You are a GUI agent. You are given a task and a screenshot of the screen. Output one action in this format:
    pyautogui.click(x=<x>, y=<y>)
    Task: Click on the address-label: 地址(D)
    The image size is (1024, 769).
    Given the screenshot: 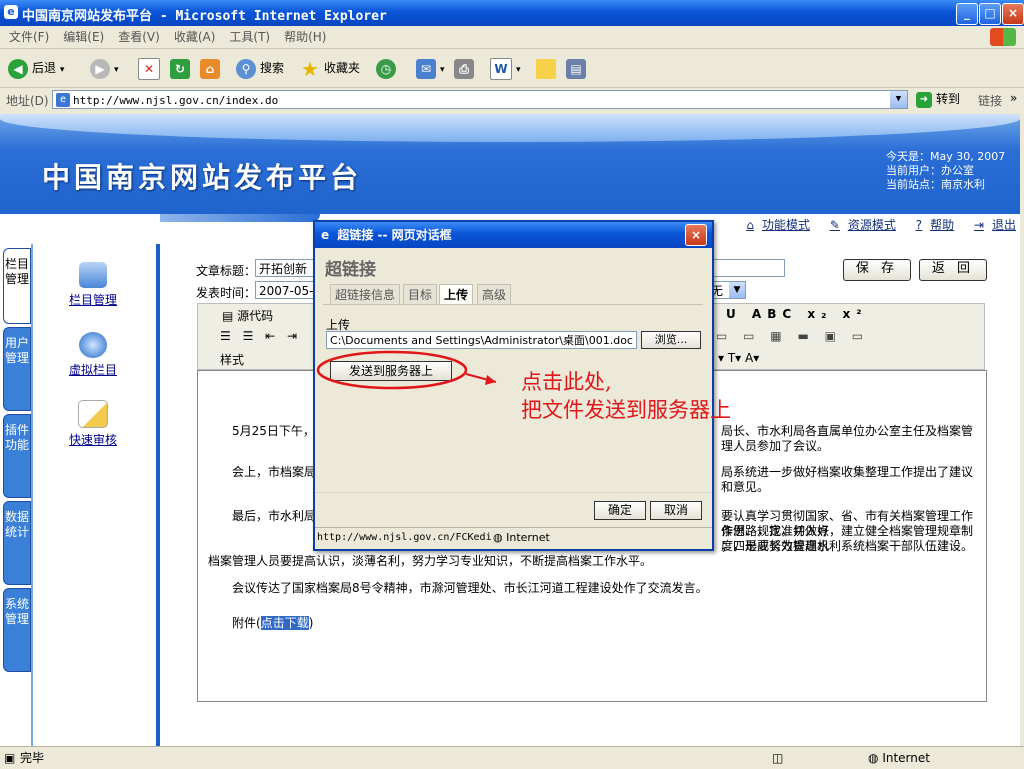 What is the action you would take?
    pyautogui.click(x=27, y=101)
    